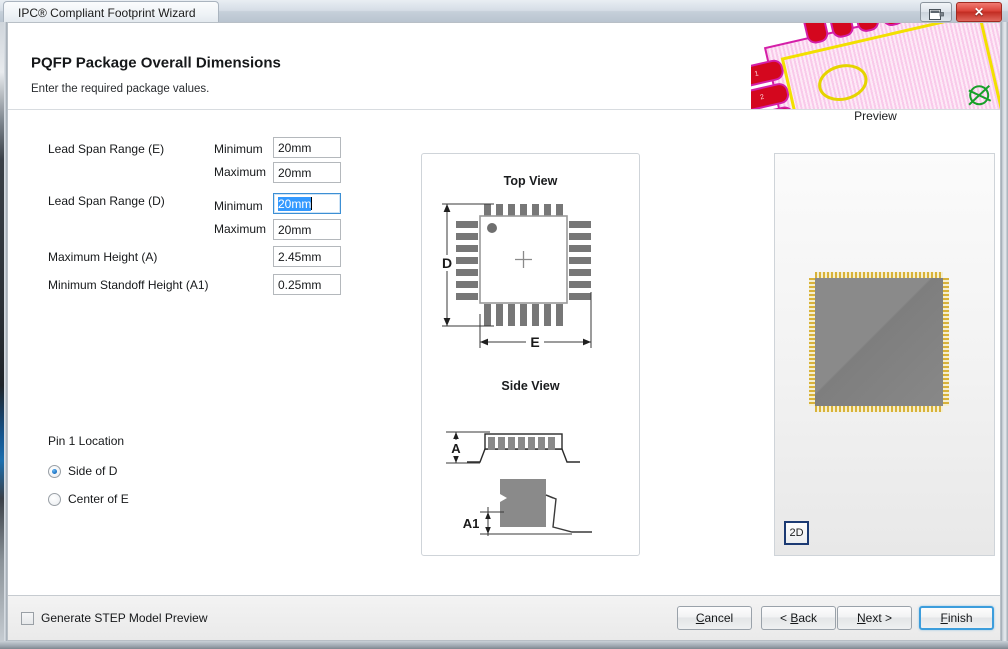 The image size is (1008, 649). I want to click on finish-button: Finish, so click(956, 618).